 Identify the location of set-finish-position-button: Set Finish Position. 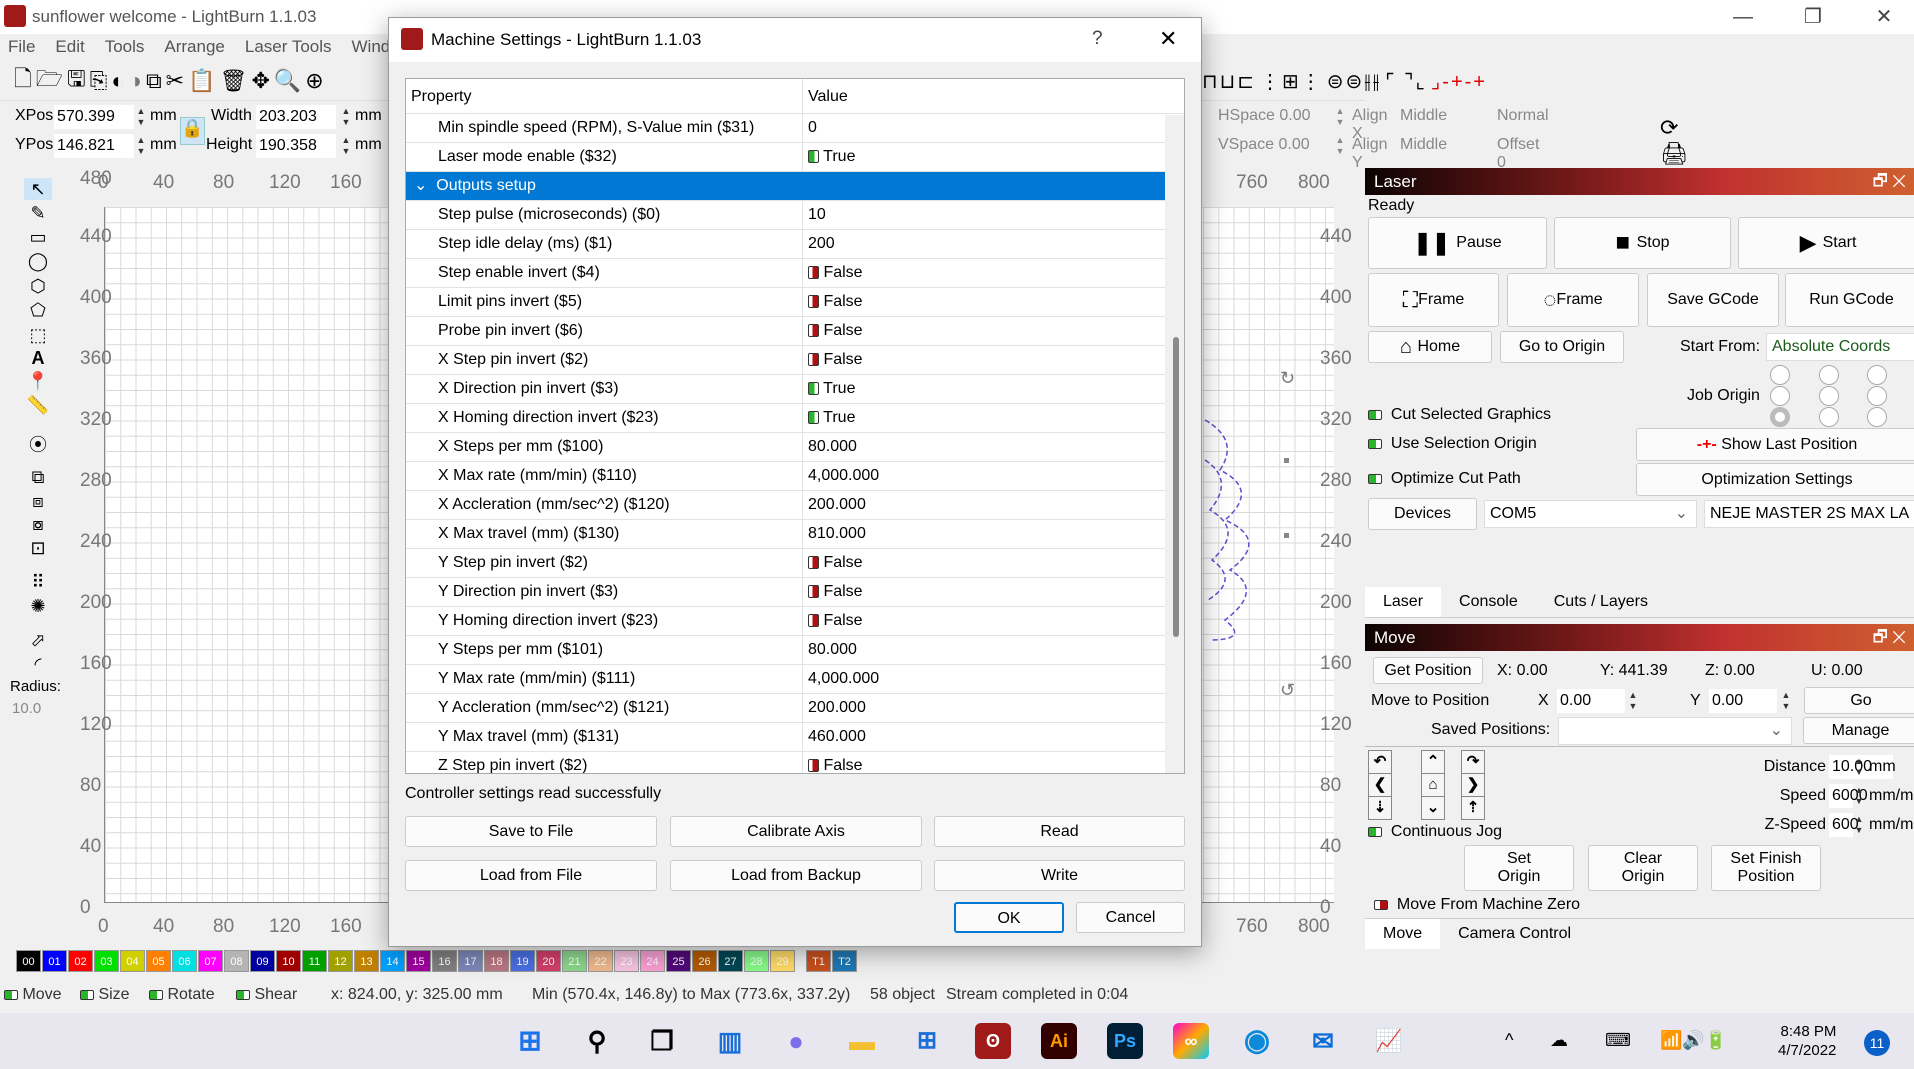
(1766, 868).